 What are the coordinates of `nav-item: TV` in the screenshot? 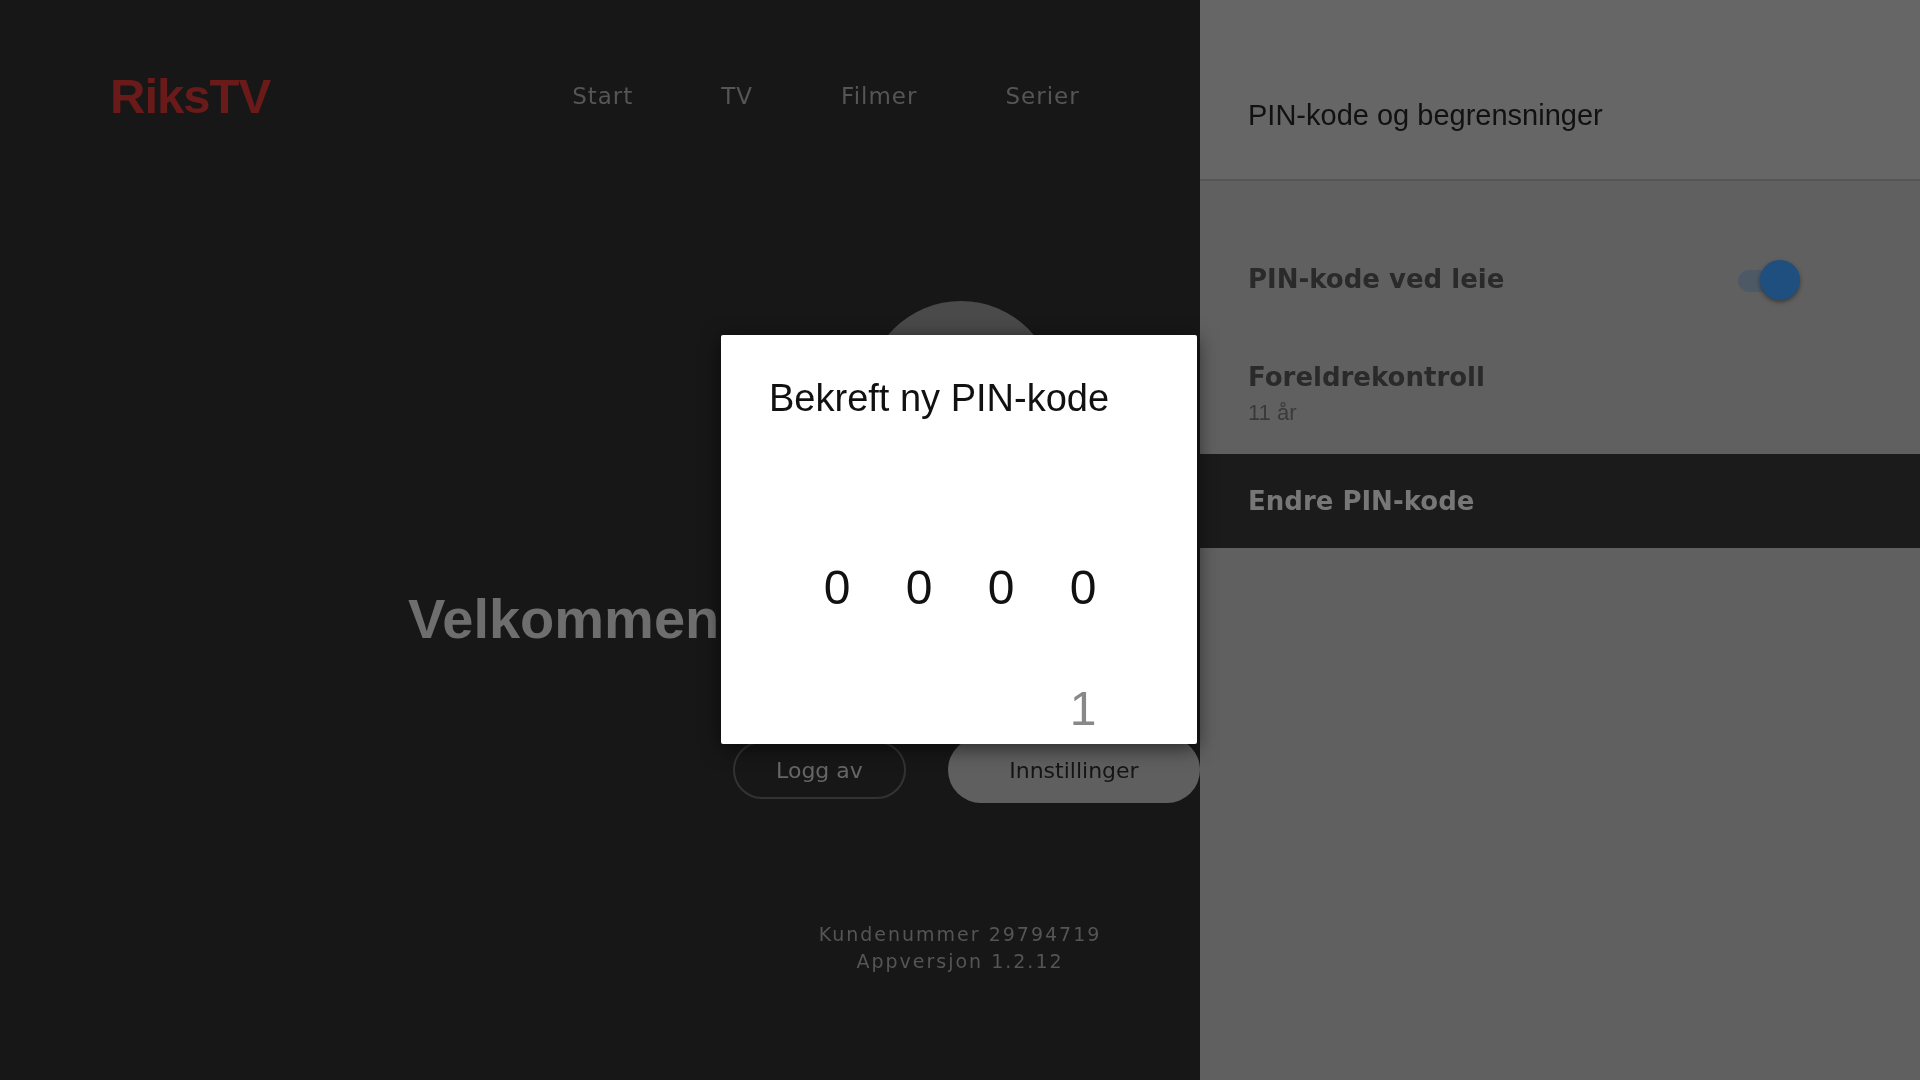 It's located at (737, 96).